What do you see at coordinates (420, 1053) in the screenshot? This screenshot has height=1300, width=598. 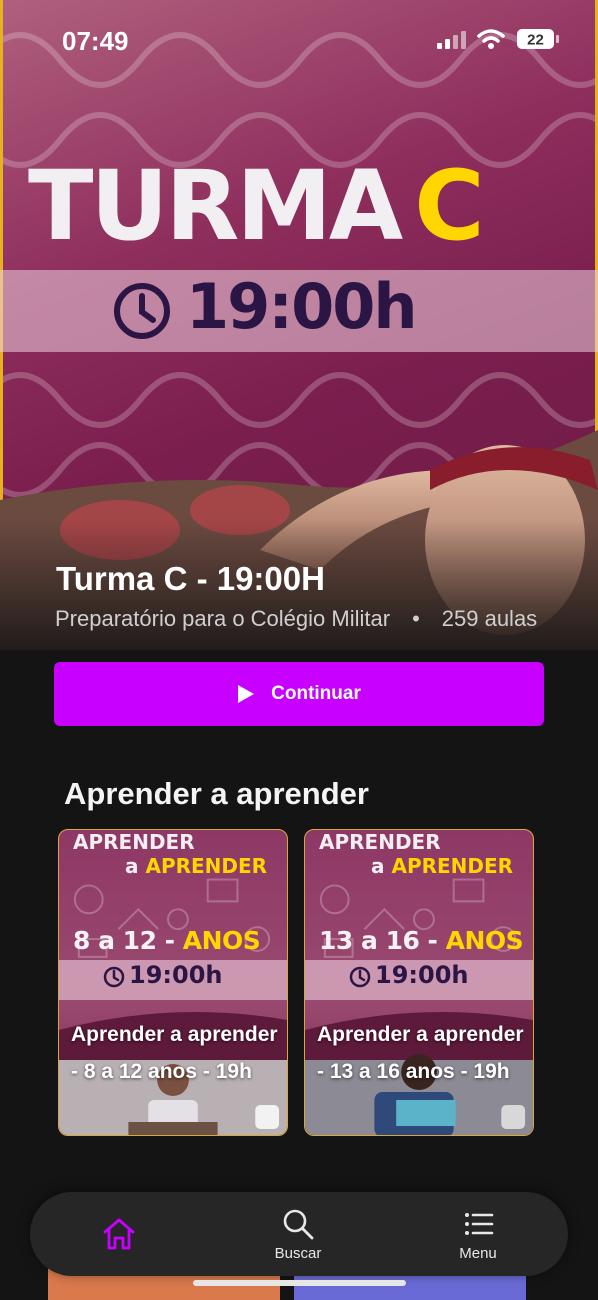 I see `card-caption: Aprender a aprender - 13 a 16 anos - 19h` at bounding box center [420, 1053].